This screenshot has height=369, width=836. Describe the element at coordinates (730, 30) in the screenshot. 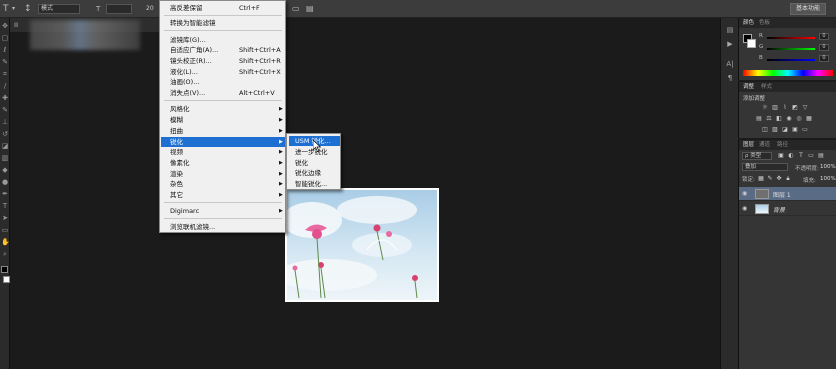

I see `history-panel-icon: ▤` at that location.